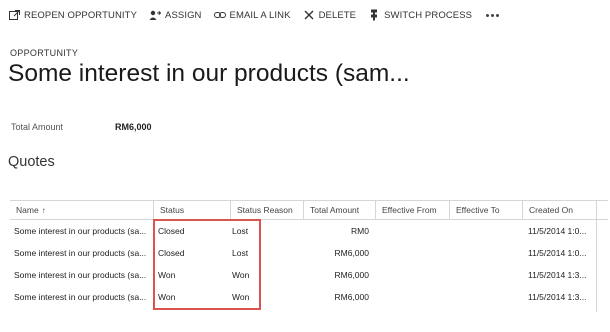  What do you see at coordinates (596, 256) in the screenshot?
I see `grid-right-divider` at bounding box center [596, 256].